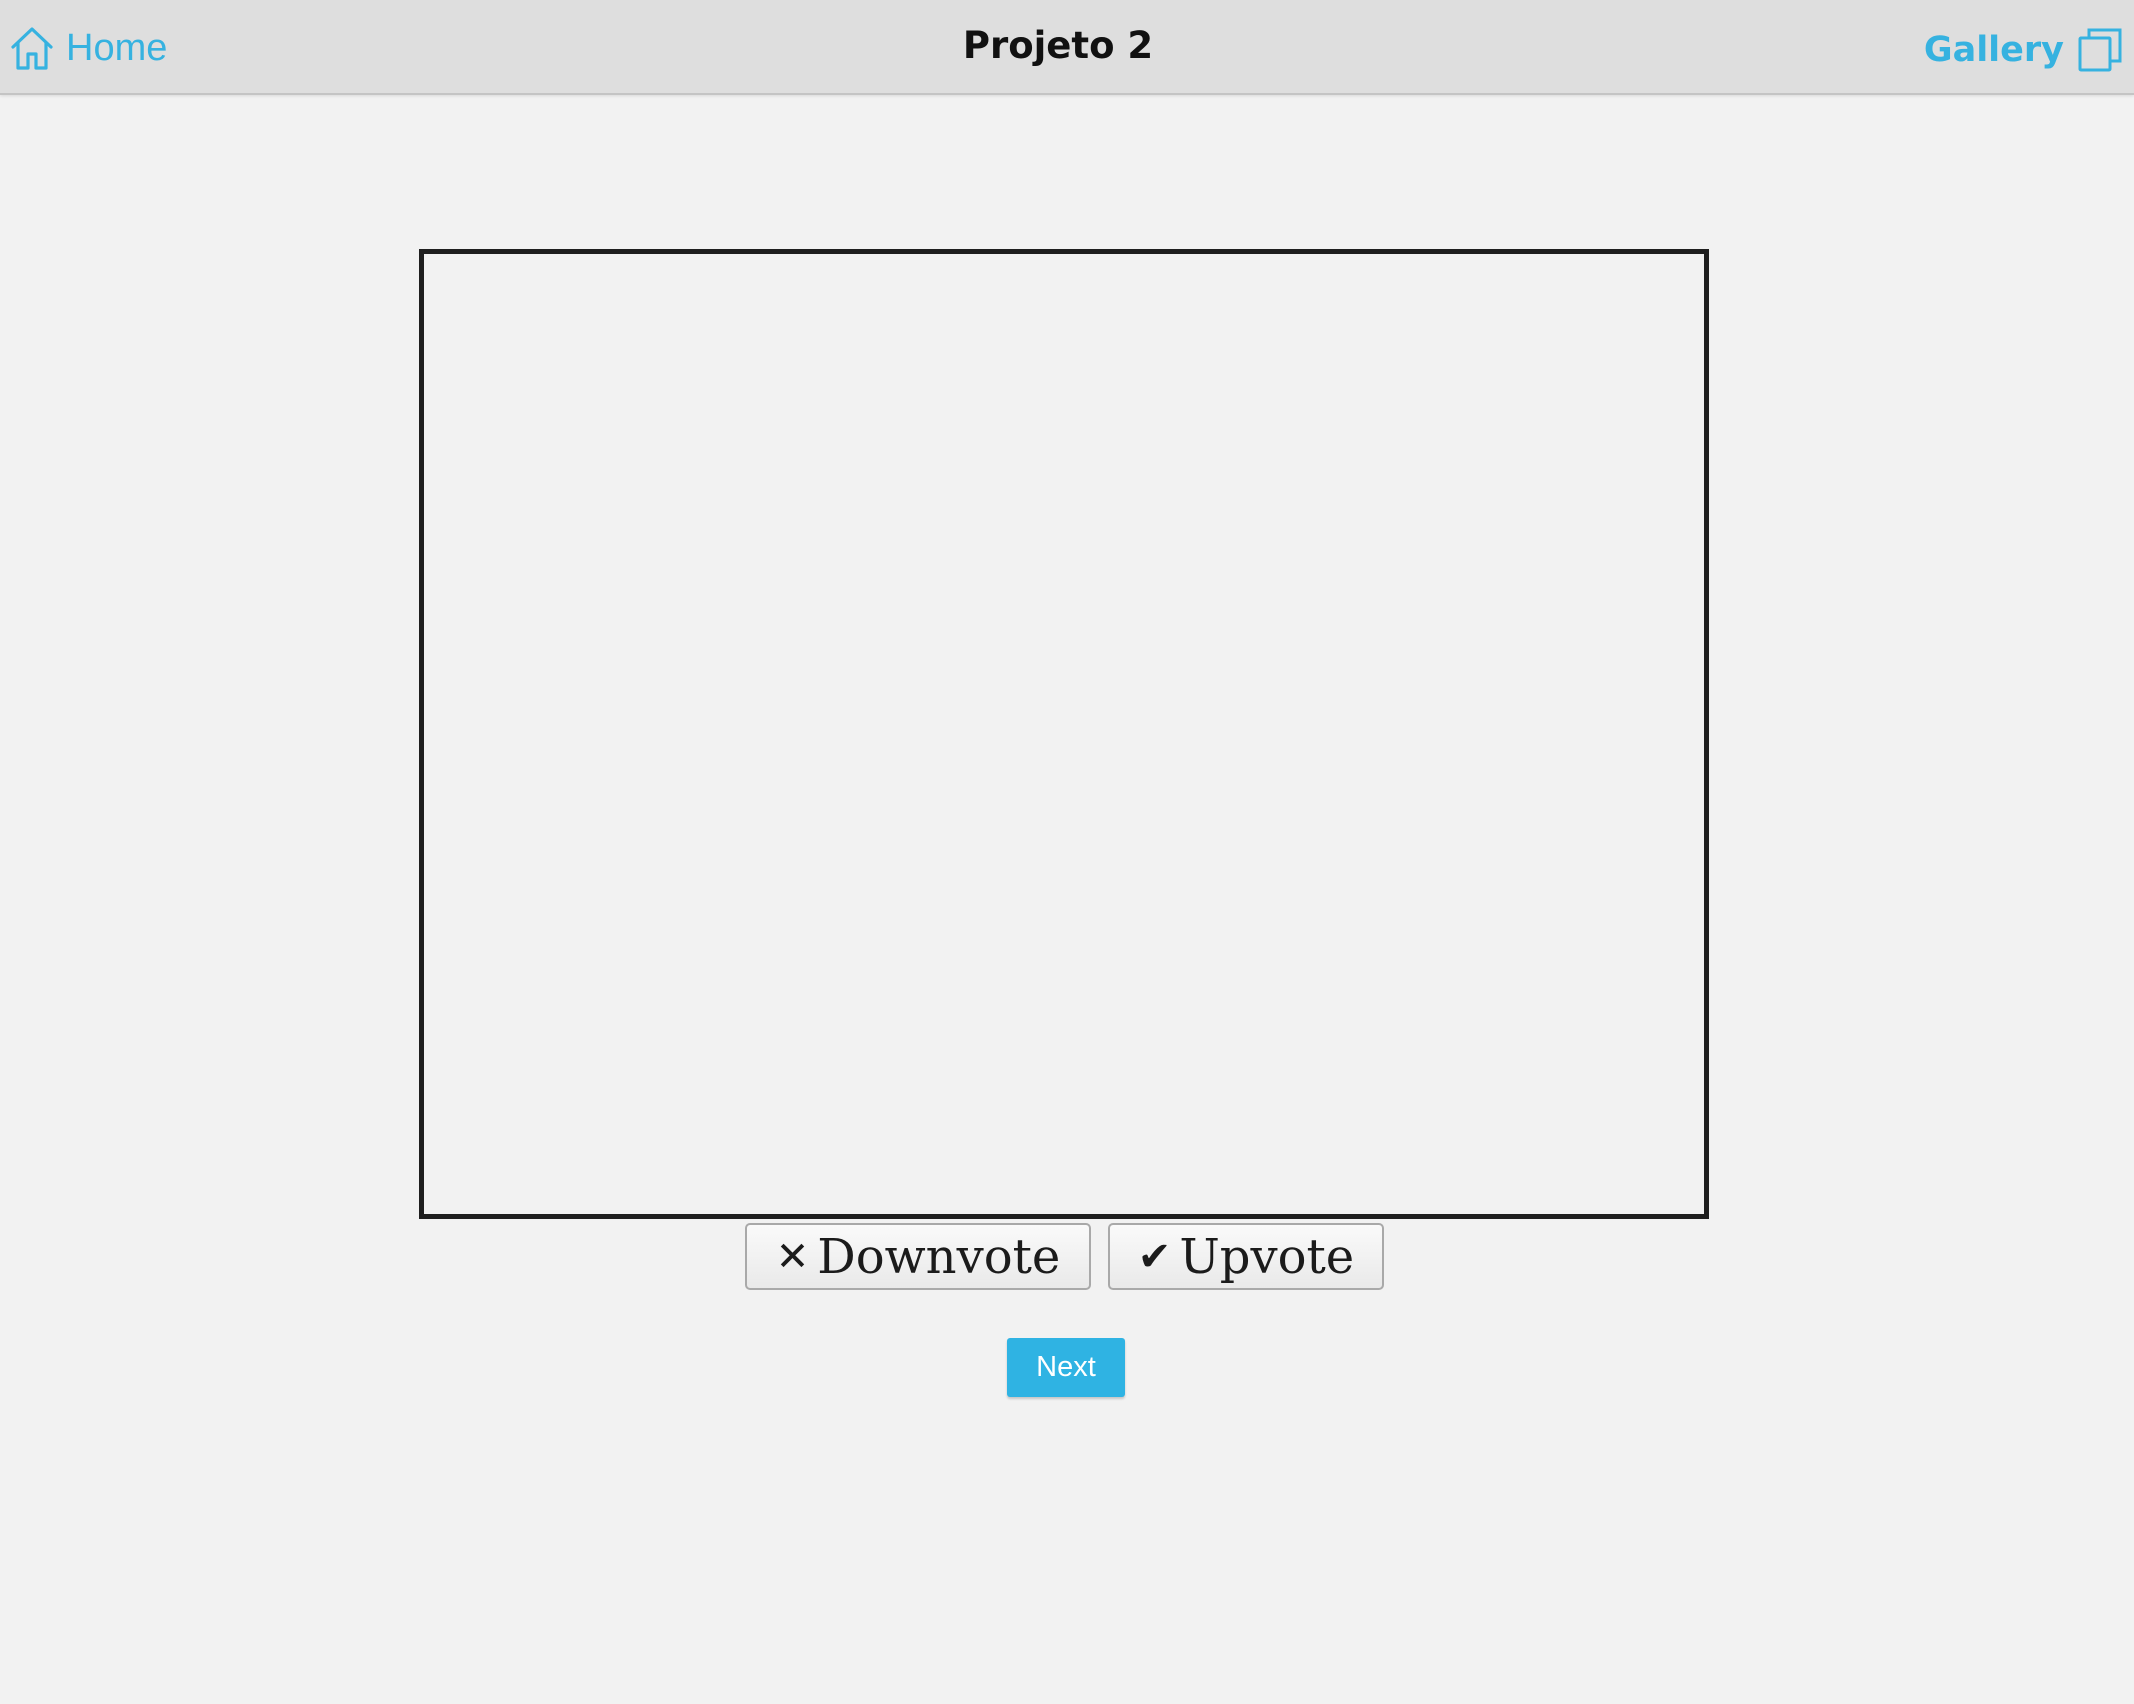 The height and width of the screenshot is (1704, 2134). I want to click on downvote-button: ✕ Downvote, so click(918, 1256).